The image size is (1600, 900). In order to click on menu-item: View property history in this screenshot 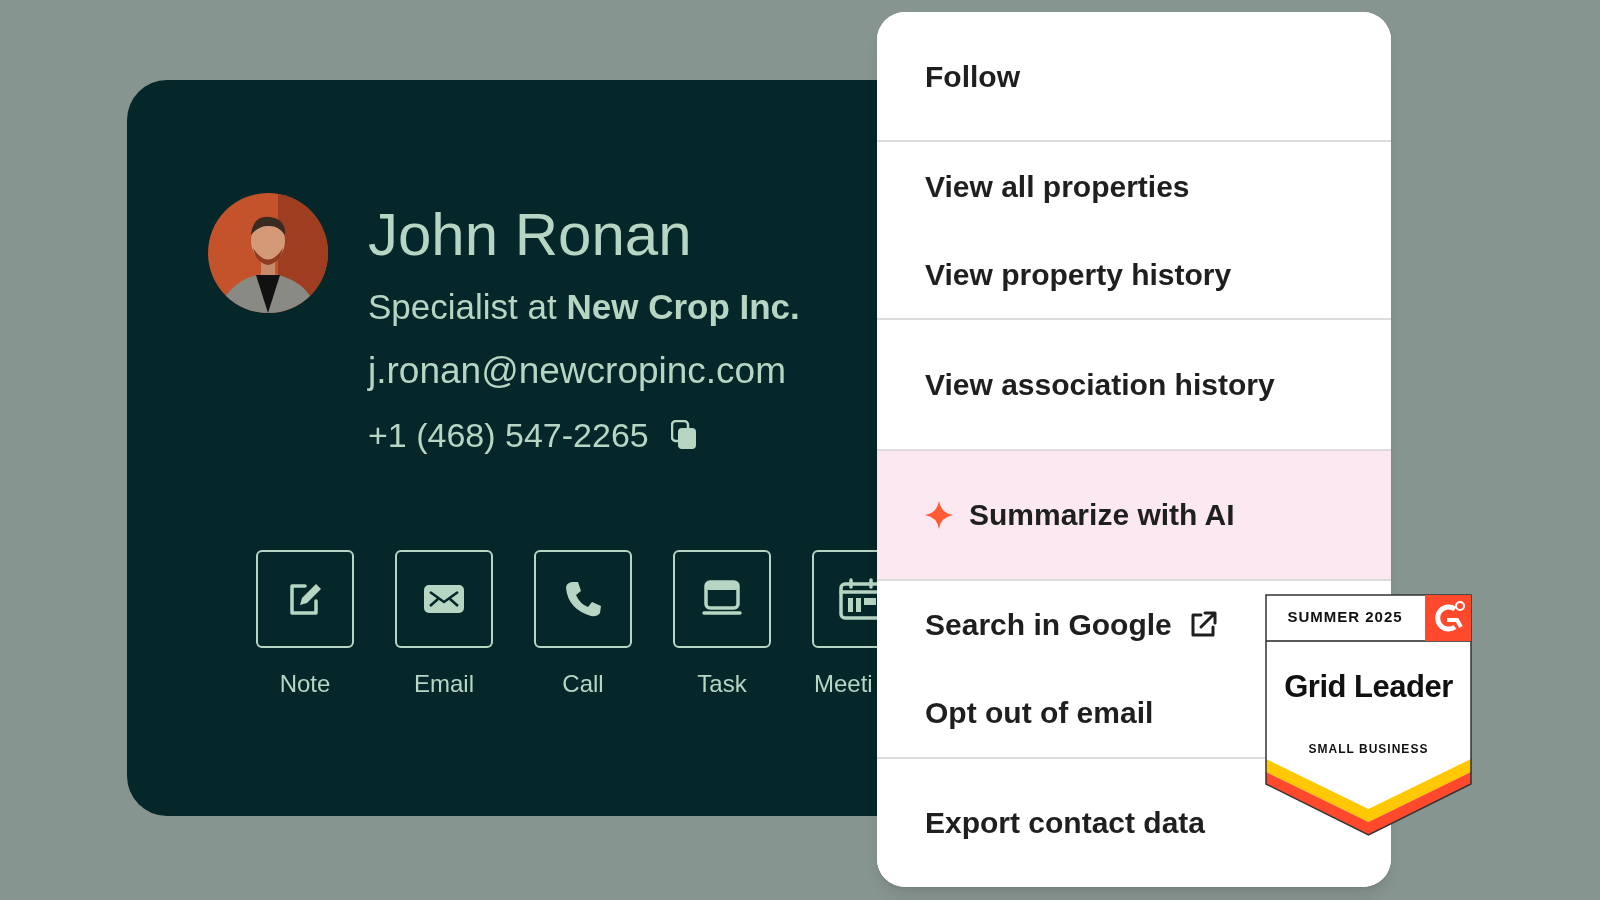, I will do `click(1078, 274)`.